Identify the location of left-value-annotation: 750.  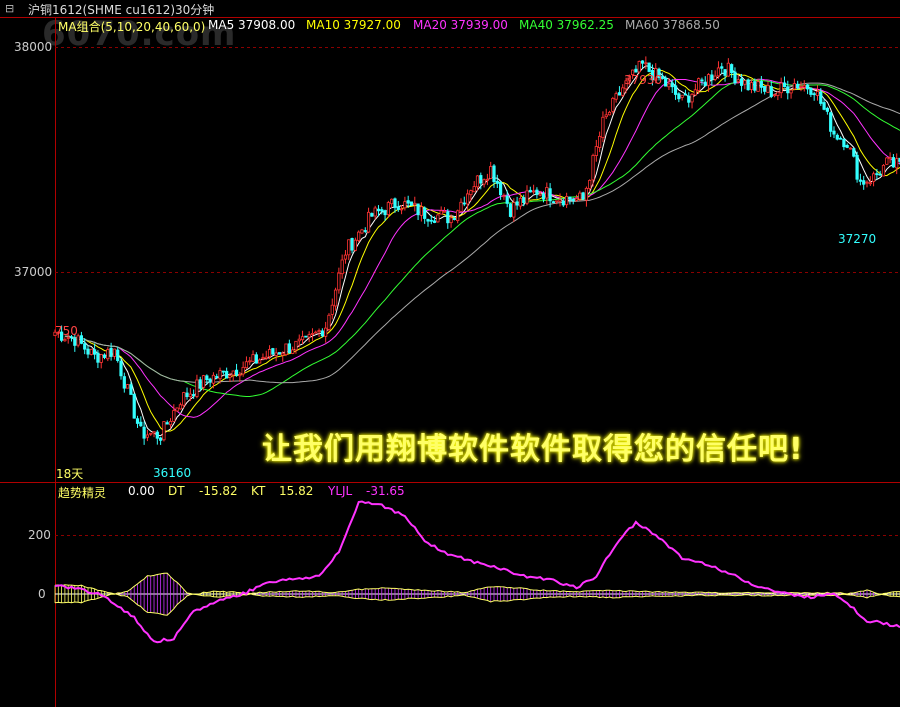
(66, 331).